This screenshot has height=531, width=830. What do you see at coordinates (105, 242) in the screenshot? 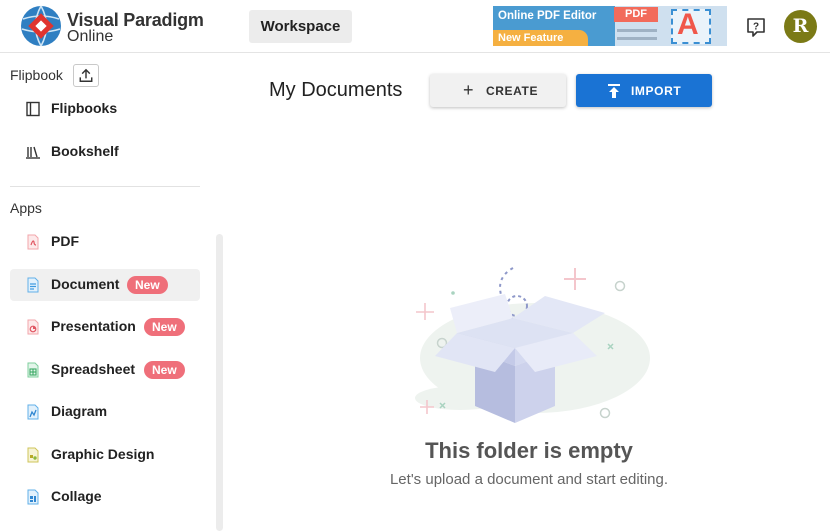
I see `sidebar-item-pdf: PDF` at bounding box center [105, 242].